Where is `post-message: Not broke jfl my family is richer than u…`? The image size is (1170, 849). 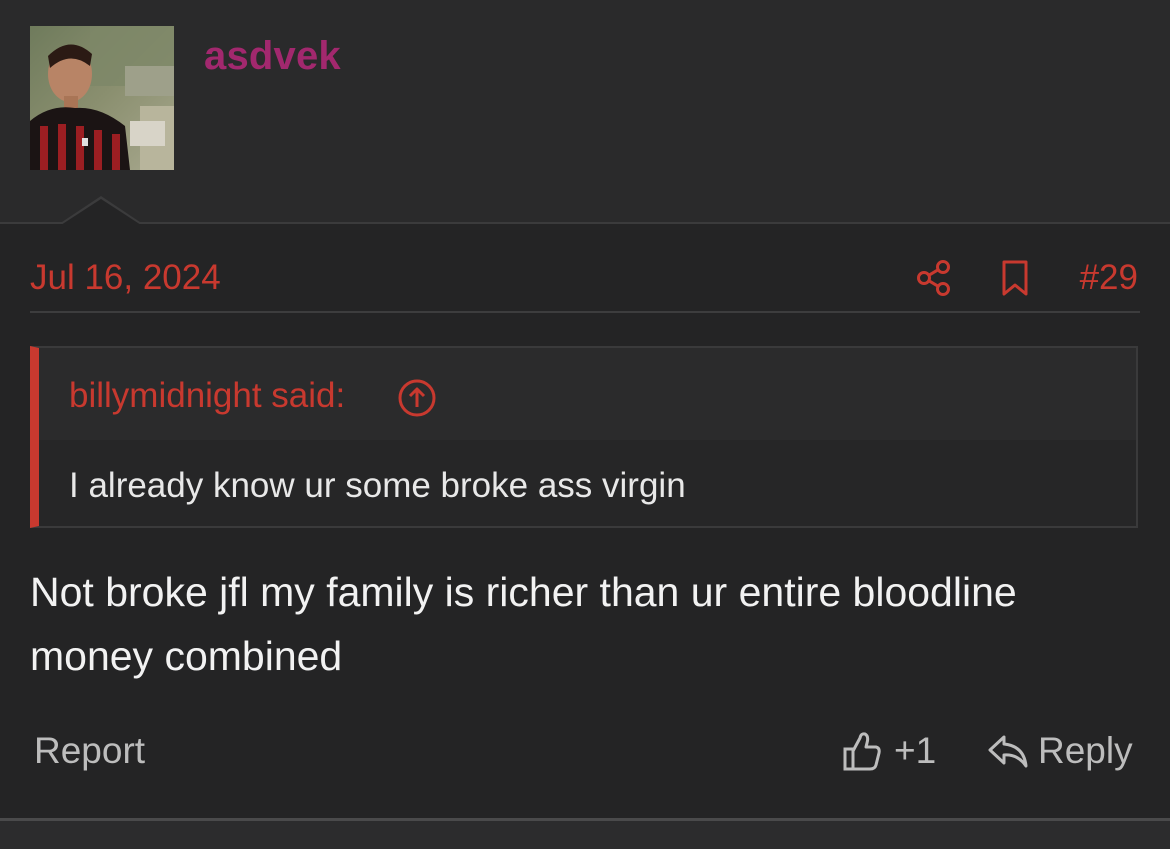 post-message: Not broke jfl my family is richer than u… is located at coordinates (523, 624).